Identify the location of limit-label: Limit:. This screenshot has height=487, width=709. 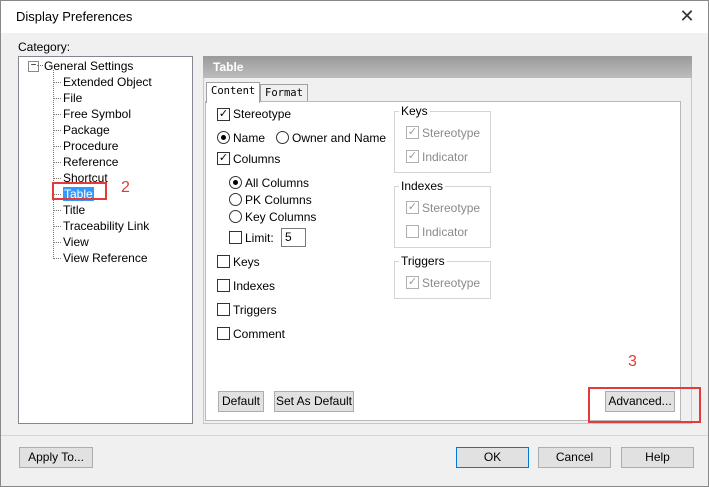
(259, 238).